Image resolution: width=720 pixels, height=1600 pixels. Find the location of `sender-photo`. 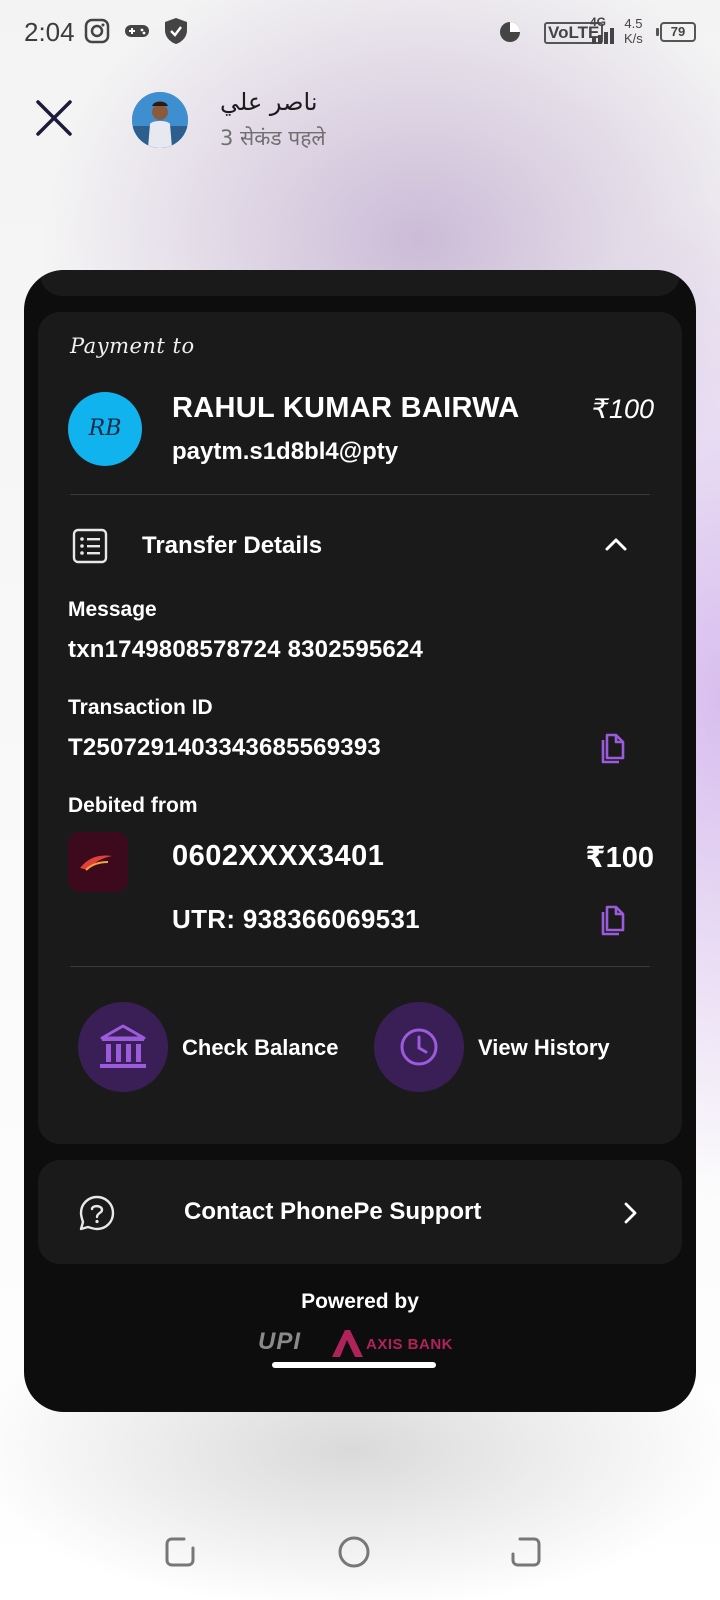

sender-photo is located at coordinates (160, 120).